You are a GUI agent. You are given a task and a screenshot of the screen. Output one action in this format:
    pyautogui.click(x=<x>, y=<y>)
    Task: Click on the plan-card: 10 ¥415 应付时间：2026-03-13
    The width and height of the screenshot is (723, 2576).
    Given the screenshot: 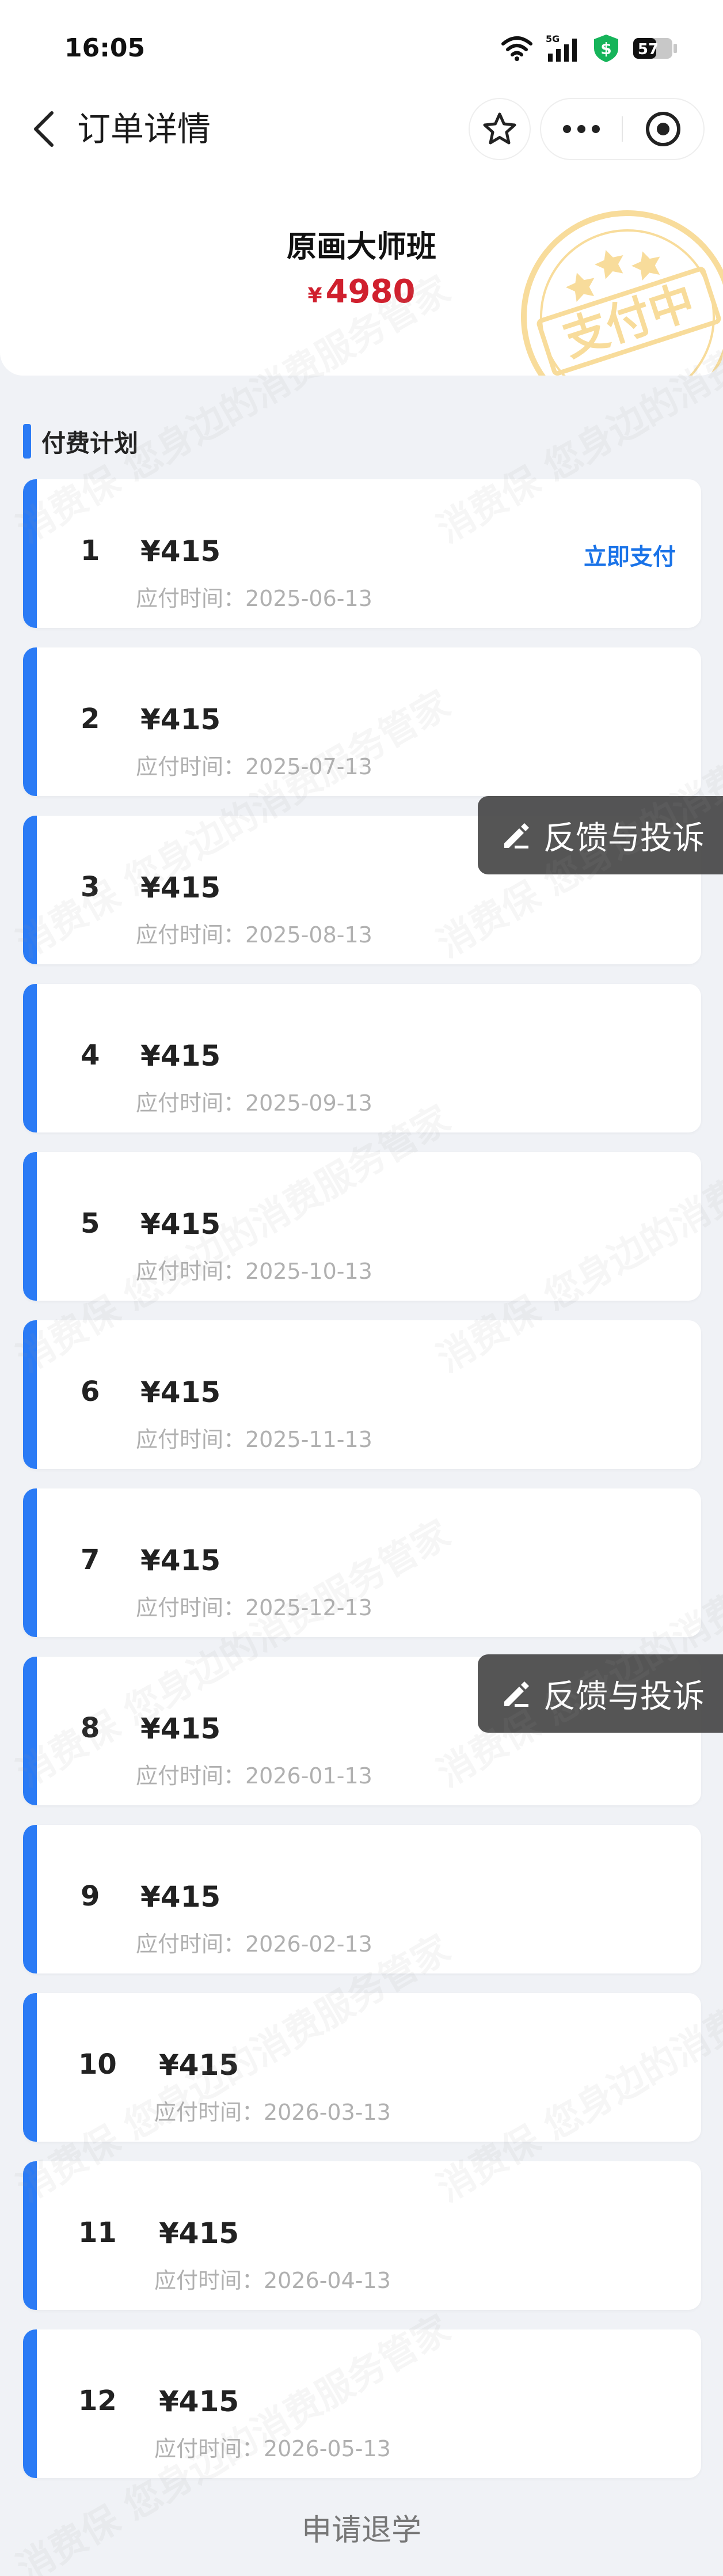 What is the action you would take?
    pyautogui.click(x=362, y=2067)
    